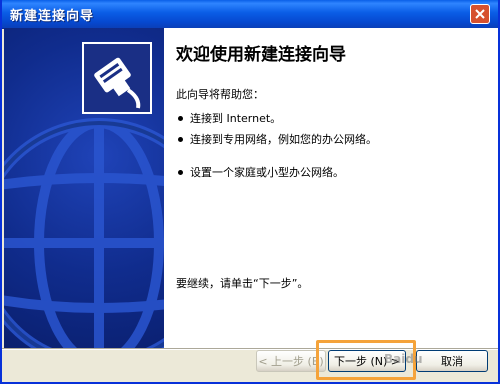 The width and height of the screenshot is (500, 384). I want to click on cancel-button: 取消, so click(452, 361).